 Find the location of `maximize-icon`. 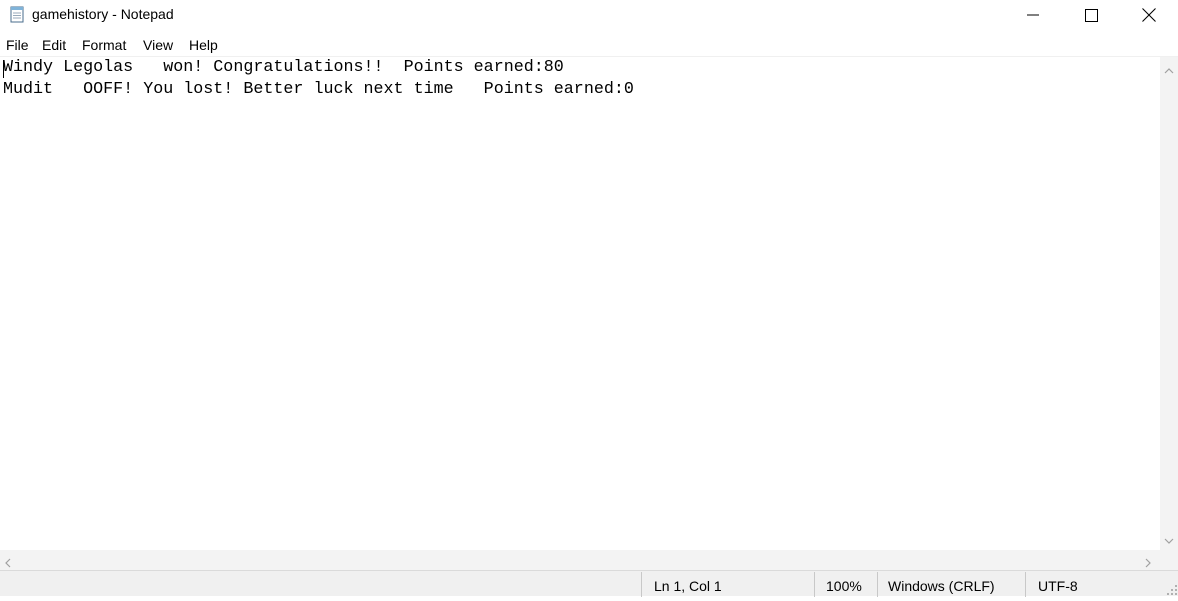

maximize-icon is located at coordinates (1091, 15).